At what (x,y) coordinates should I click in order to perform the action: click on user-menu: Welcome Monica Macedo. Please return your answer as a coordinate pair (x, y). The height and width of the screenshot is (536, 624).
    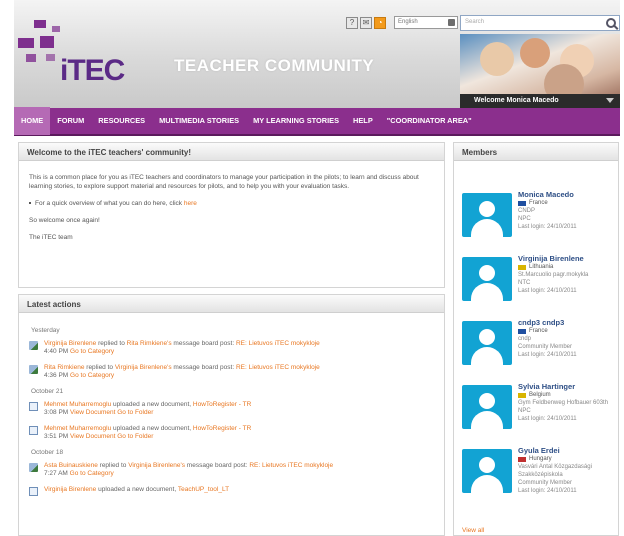
    Looking at the image, I should click on (540, 101).